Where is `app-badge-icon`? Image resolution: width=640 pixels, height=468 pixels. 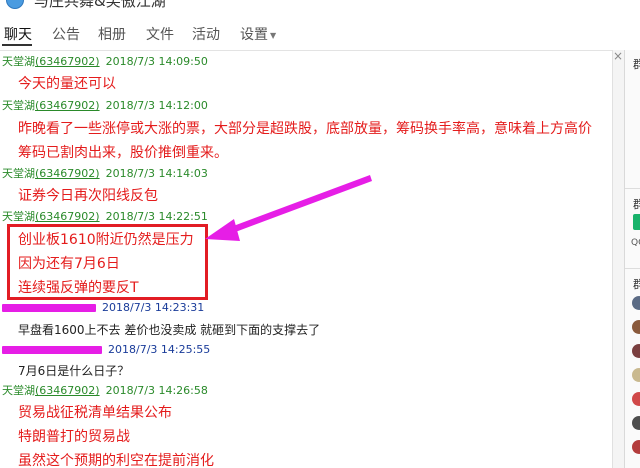 app-badge-icon is located at coordinates (636, 222).